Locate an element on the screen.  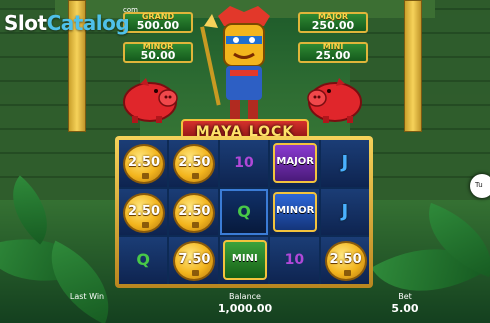
jackpot-mini: MINI 25.00 is located at coordinates (333, 52).